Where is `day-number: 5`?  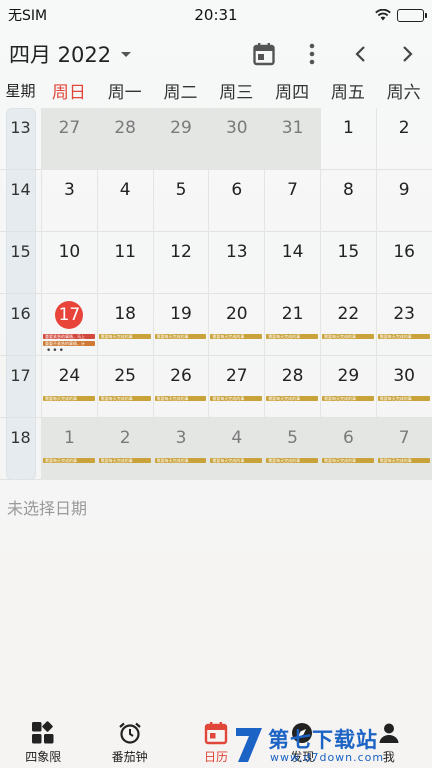
day-number: 5 is located at coordinates (292, 438).